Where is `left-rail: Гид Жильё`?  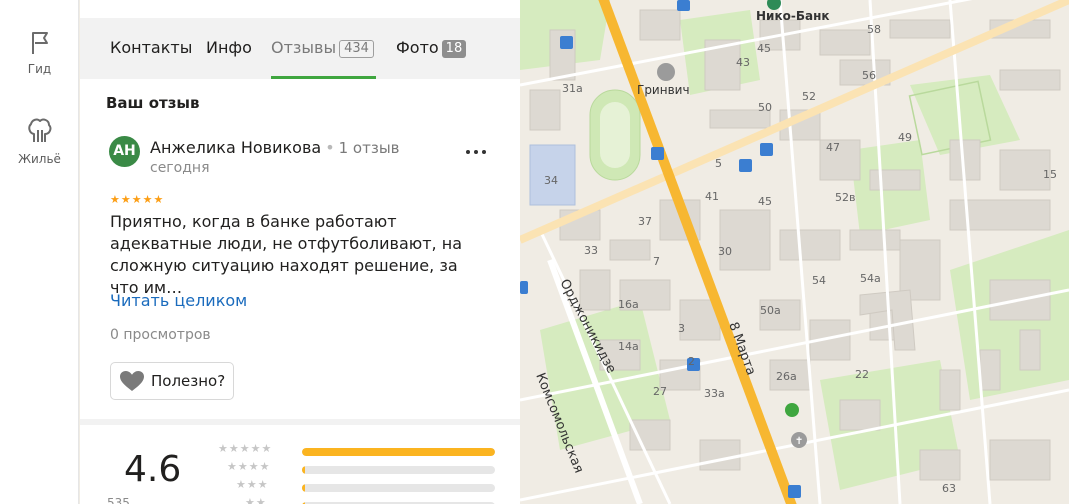 left-rail: Гид Жильё is located at coordinates (39, 252).